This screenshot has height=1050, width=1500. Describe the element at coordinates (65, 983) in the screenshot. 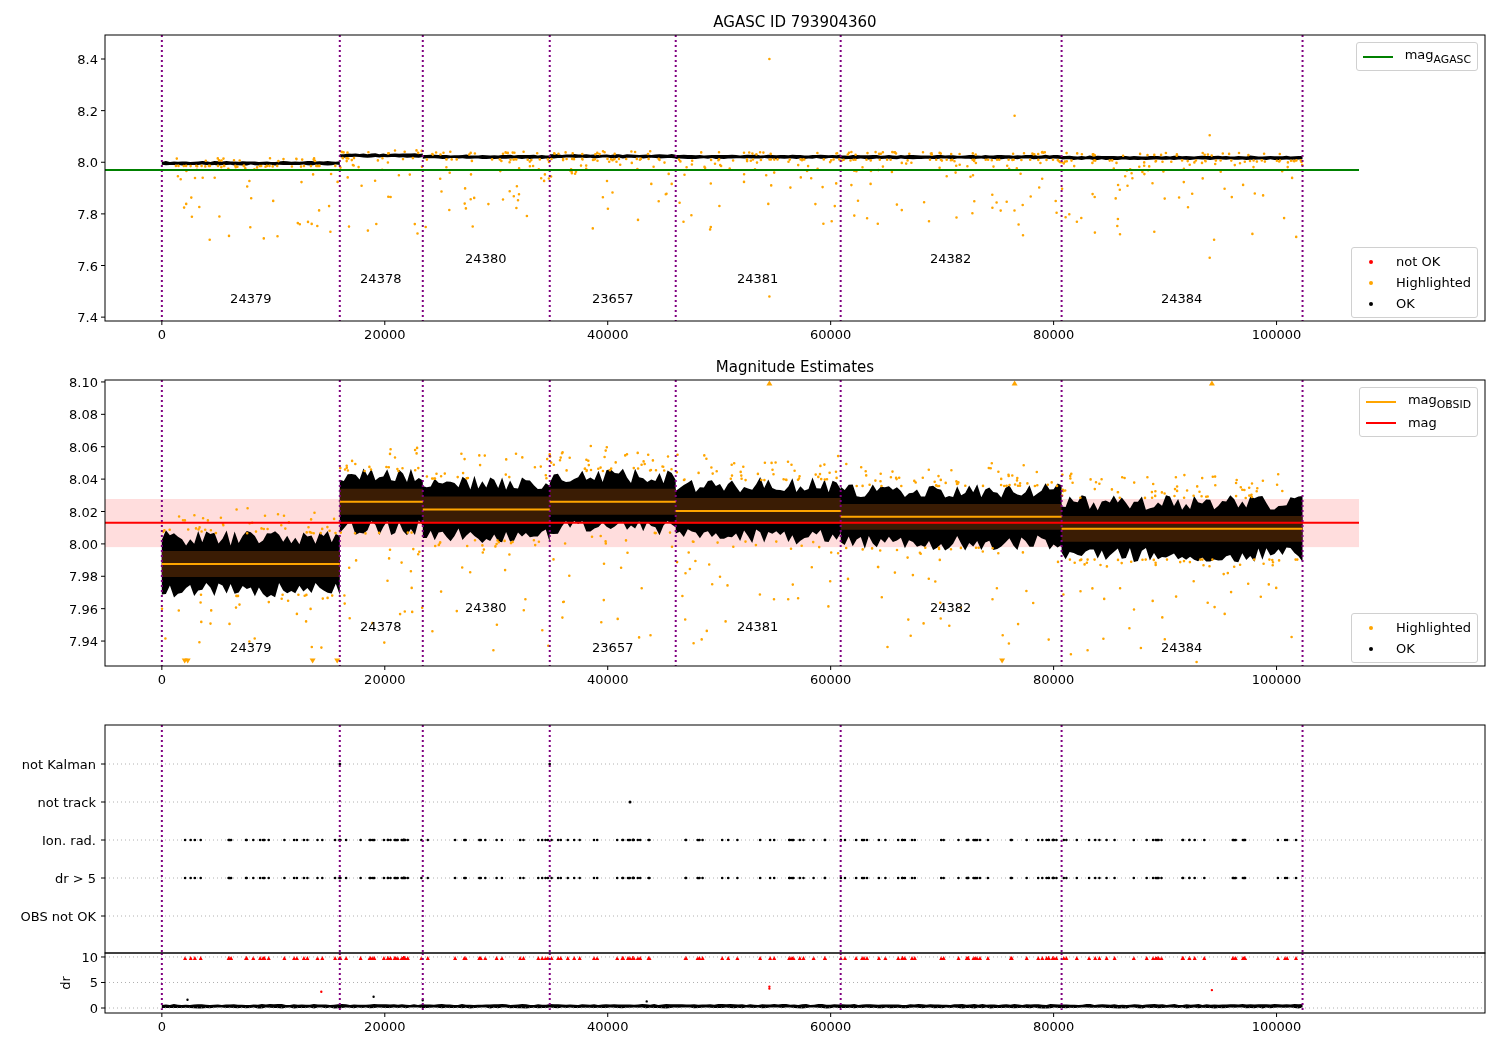

I see `axis-label: dr` at that location.